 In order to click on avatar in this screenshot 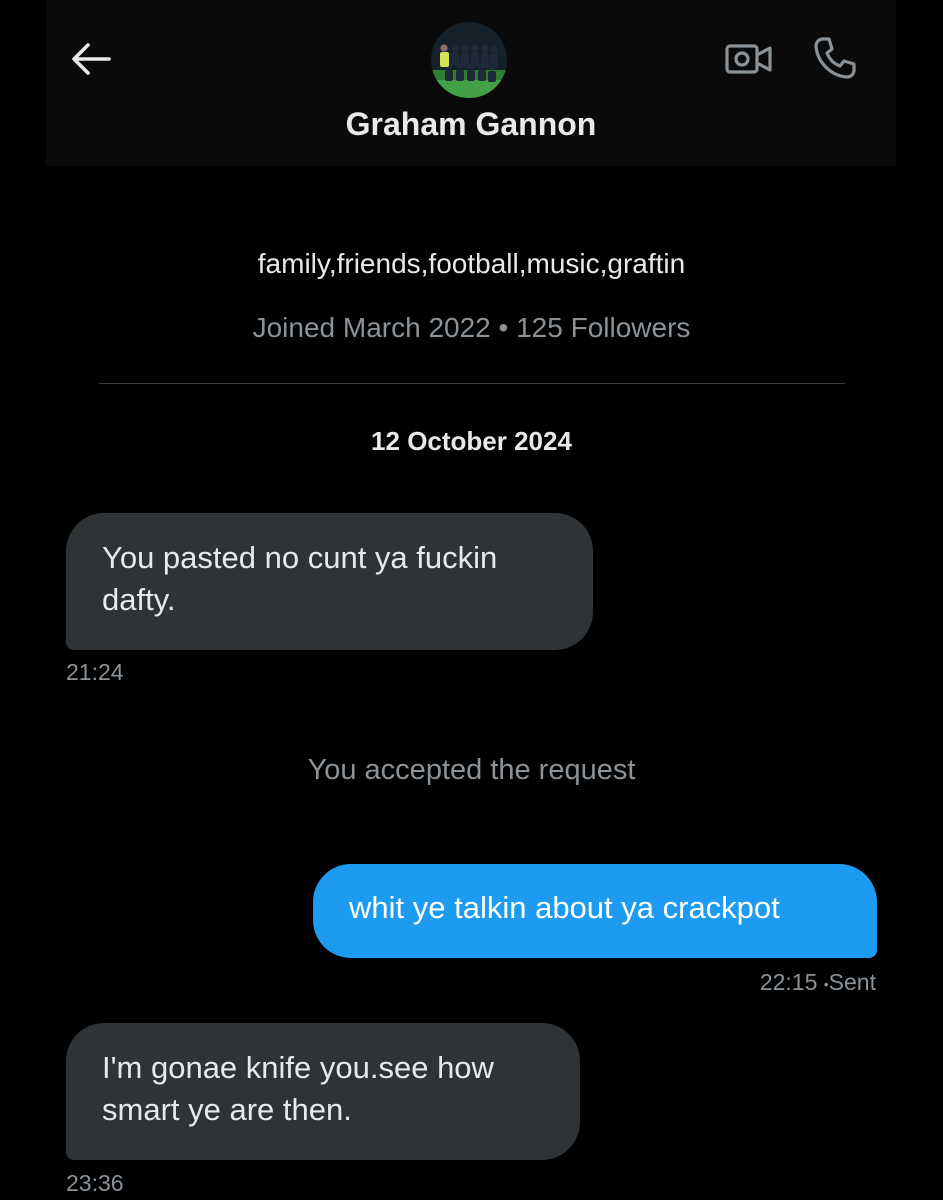, I will do `click(469, 60)`.